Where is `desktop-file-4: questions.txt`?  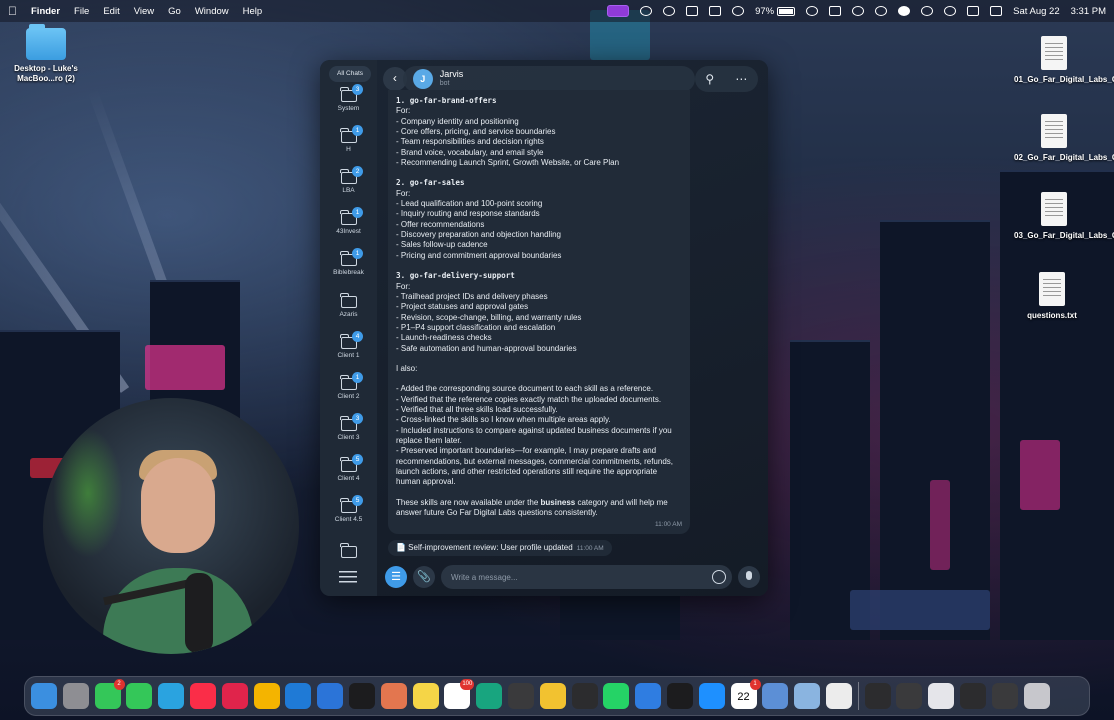
desktop-file-4: questions.txt is located at coordinates (1052, 296).